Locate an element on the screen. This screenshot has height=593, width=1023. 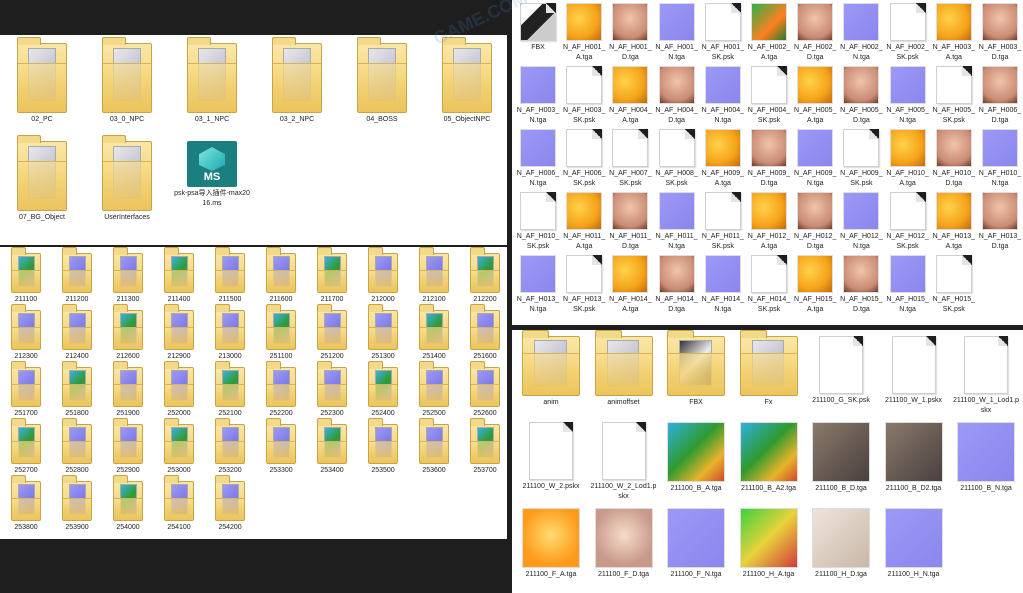
folder-item: 251200 is located at coordinates (332, 333).